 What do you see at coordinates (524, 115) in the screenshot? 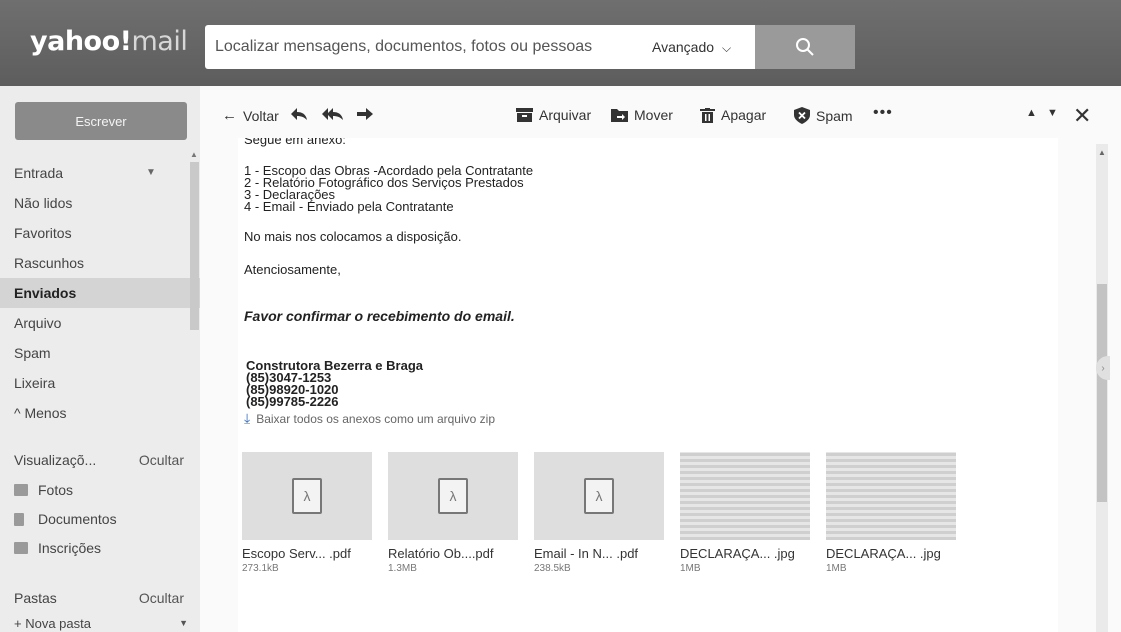
I see `archive-icon` at bounding box center [524, 115].